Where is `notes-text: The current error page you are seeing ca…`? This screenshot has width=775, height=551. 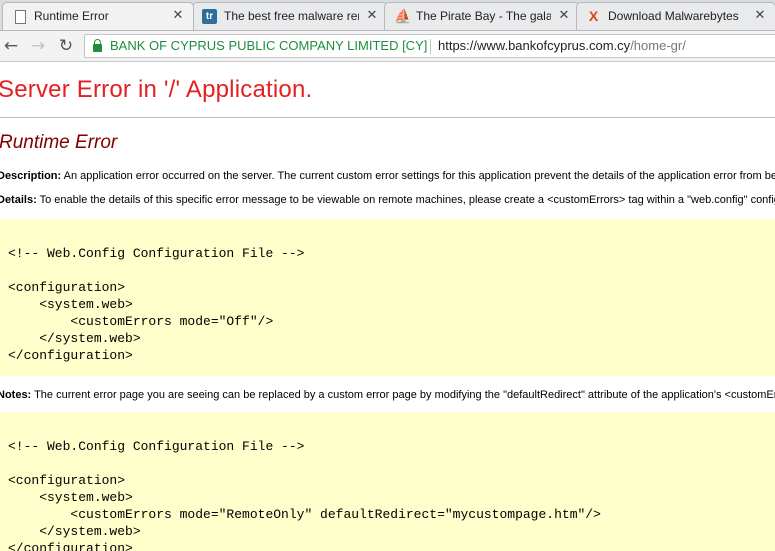
notes-text: The current error page you are seeing ca… is located at coordinates (404, 395).